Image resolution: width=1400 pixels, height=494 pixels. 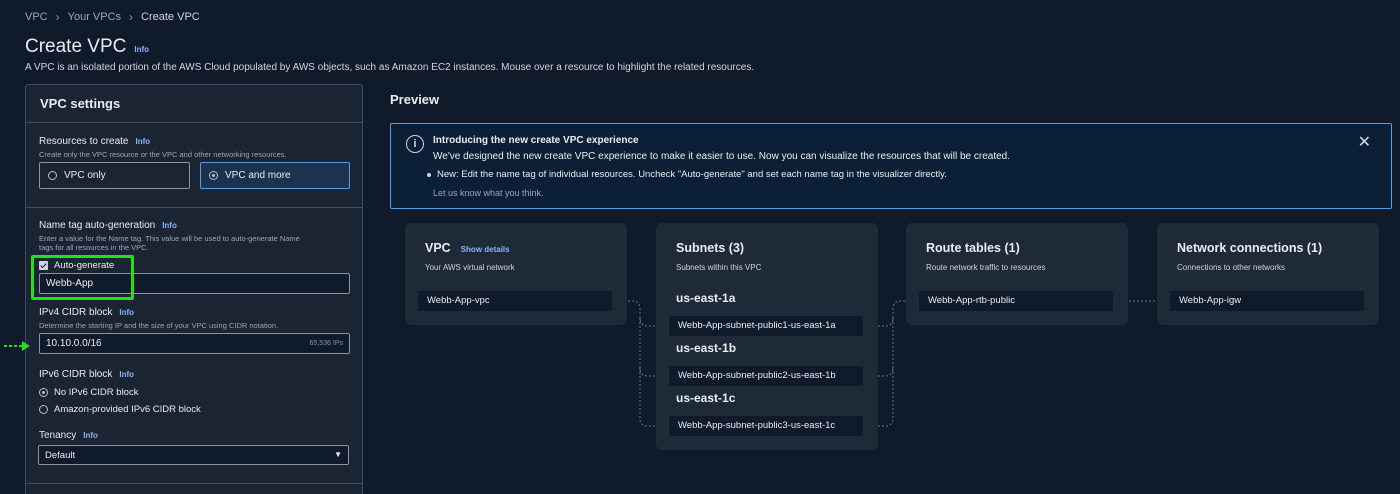 What do you see at coordinates (706, 398) in the screenshot?
I see `az-label: us-east-1c` at bounding box center [706, 398].